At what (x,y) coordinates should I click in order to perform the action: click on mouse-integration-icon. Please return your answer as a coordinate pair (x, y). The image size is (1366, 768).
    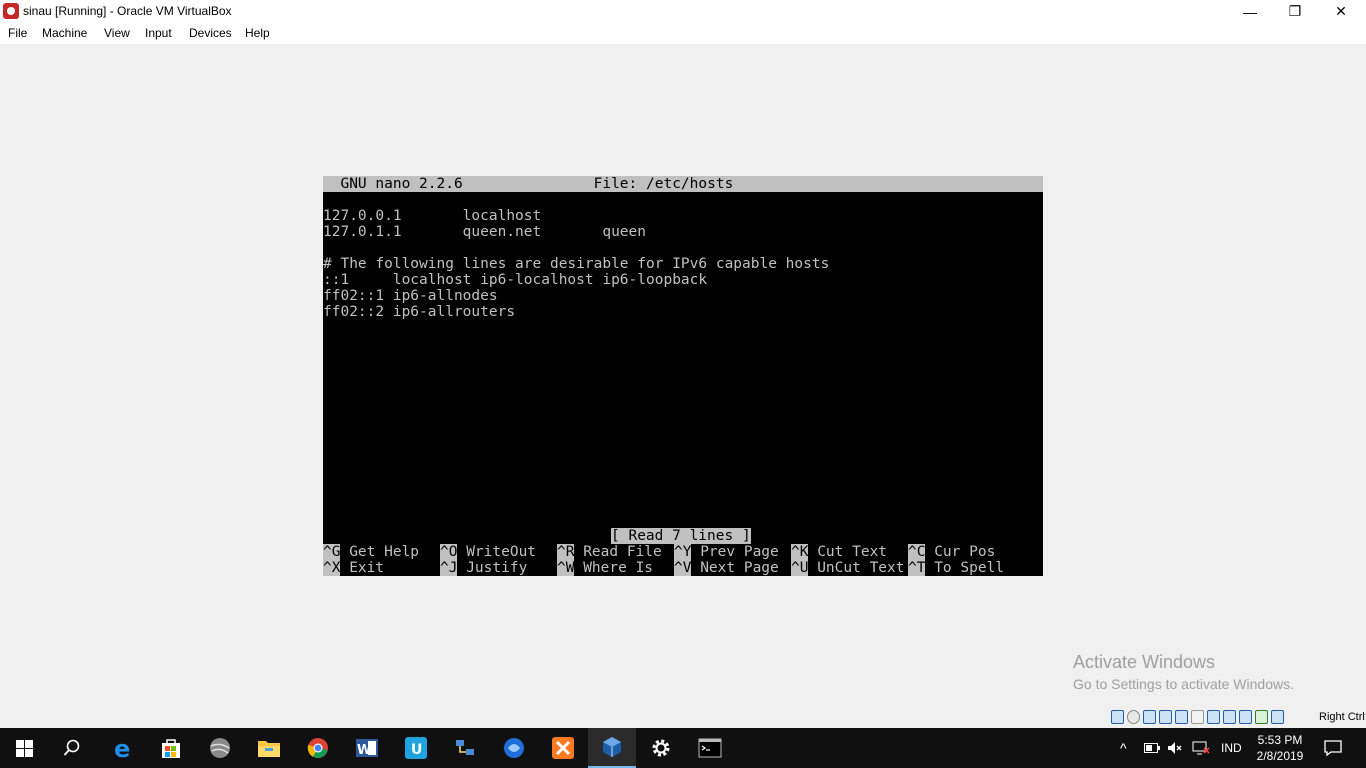
    Looking at the image, I should click on (1261, 717).